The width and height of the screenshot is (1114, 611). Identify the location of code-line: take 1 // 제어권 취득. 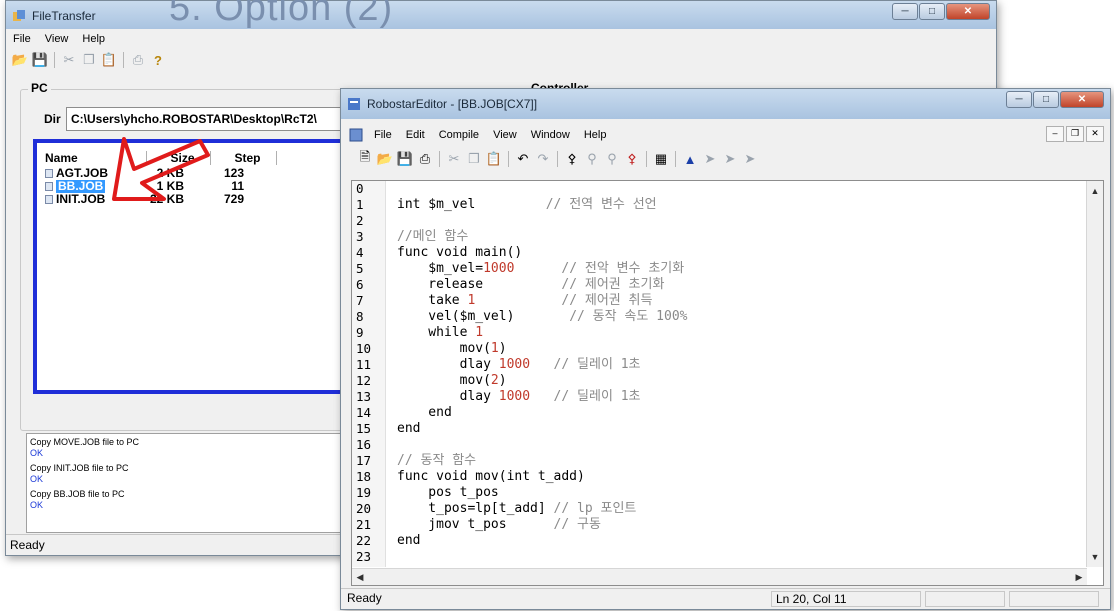
(525, 300).